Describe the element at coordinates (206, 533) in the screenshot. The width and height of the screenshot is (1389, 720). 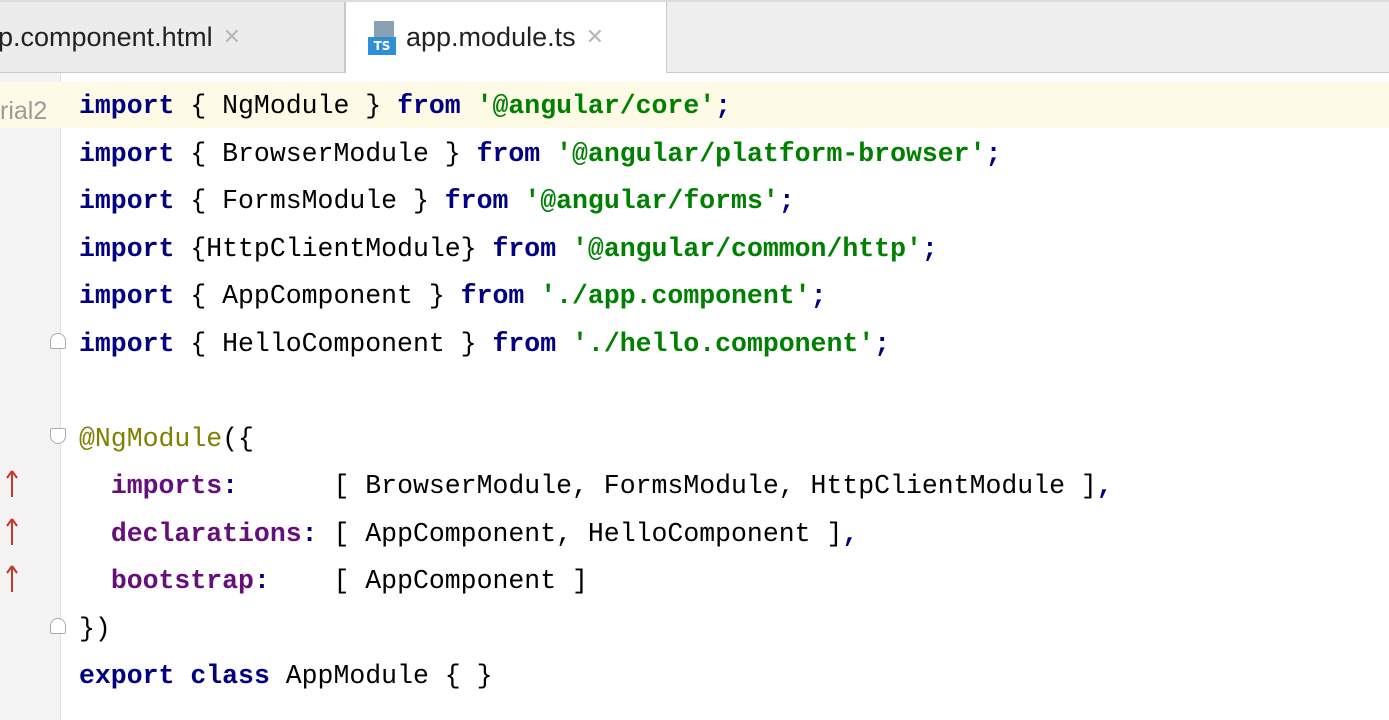
I see `code-token: declarations` at that location.